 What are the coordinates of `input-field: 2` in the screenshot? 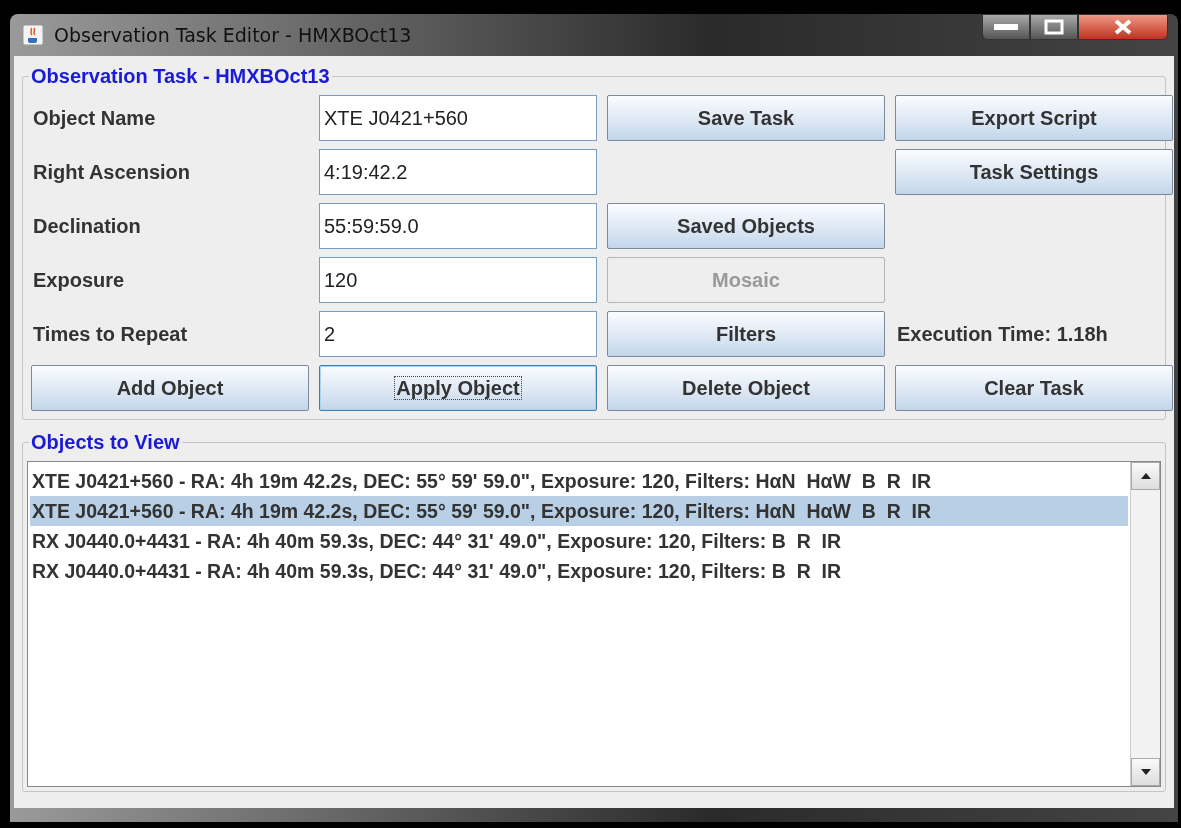 It's located at (458, 334).